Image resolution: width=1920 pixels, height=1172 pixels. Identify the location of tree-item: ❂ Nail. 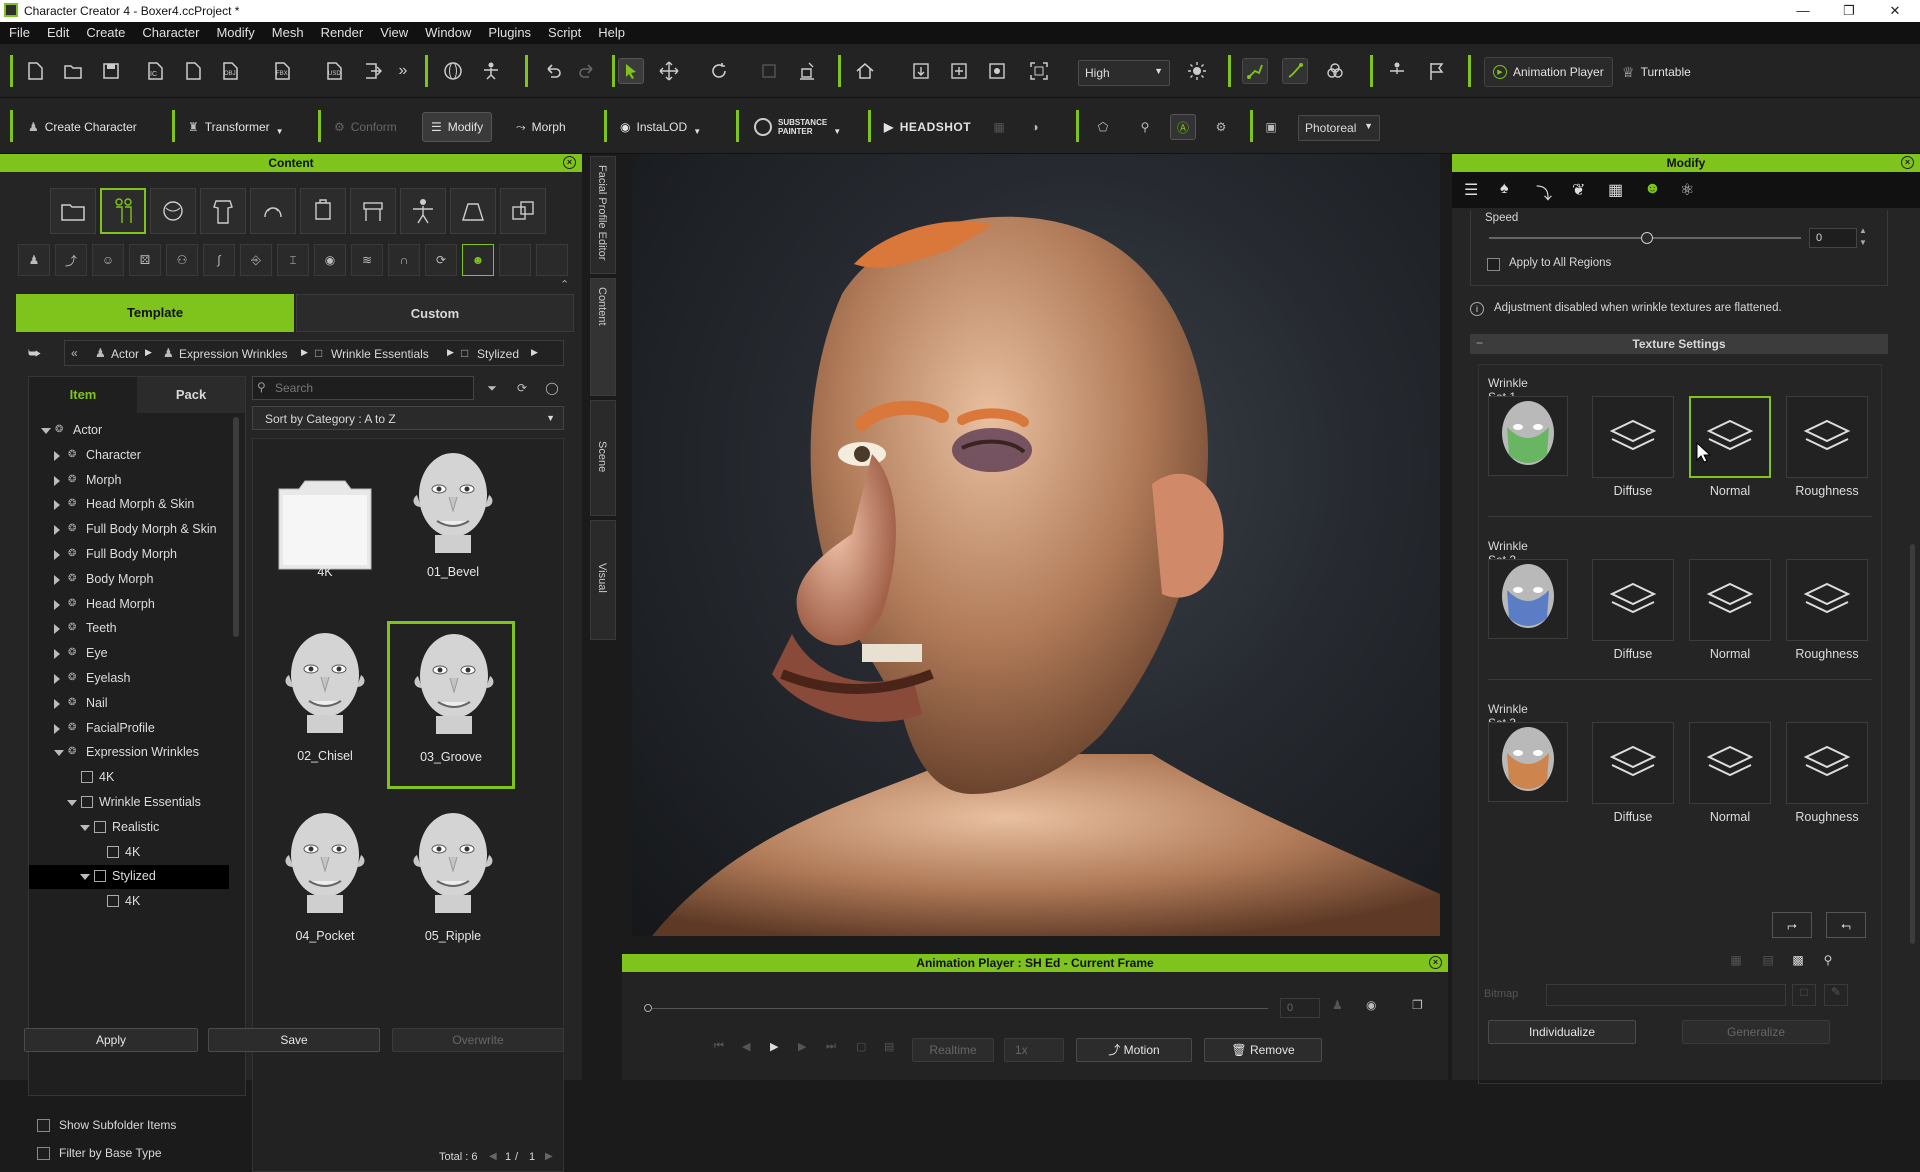
(129, 704).